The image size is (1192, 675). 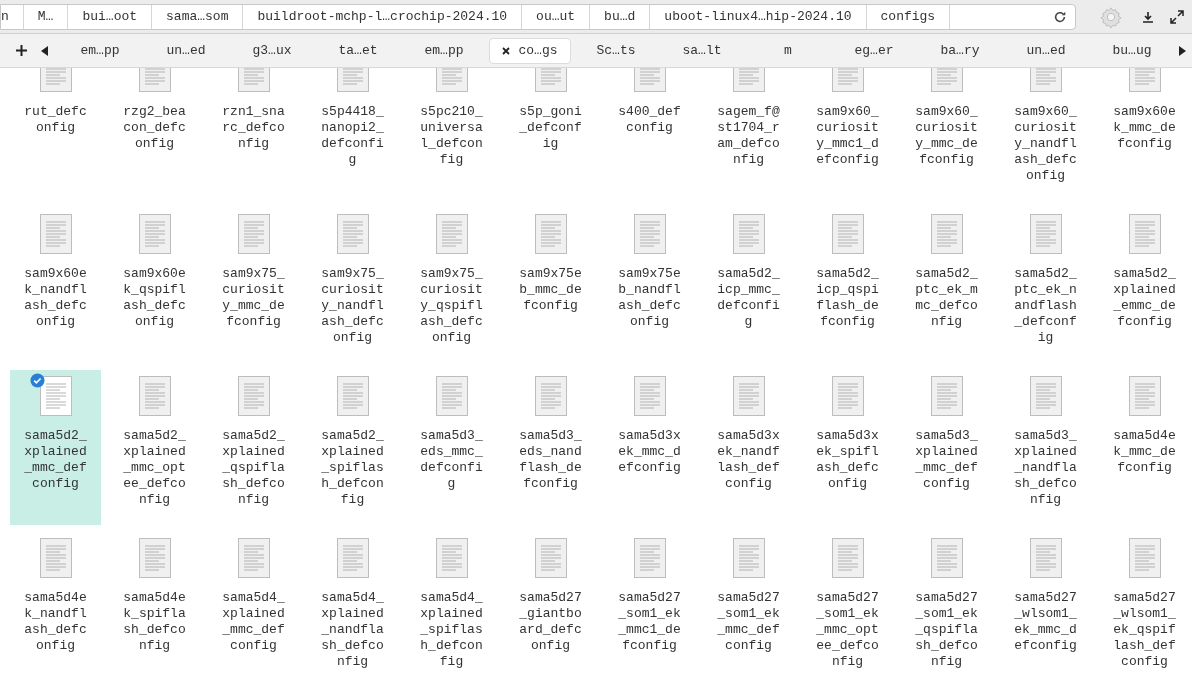 What do you see at coordinates (946, 447) in the screenshot?
I see `file-item: sama5d3_xplained_mmc_defconfig` at bounding box center [946, 447].